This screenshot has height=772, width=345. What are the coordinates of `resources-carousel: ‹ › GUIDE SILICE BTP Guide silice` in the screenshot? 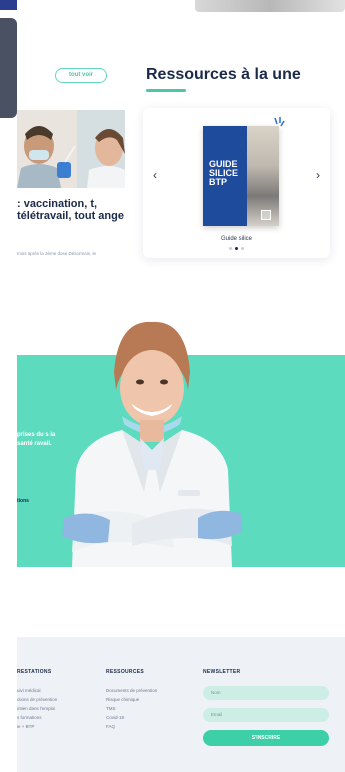 It's located at (236, 183).